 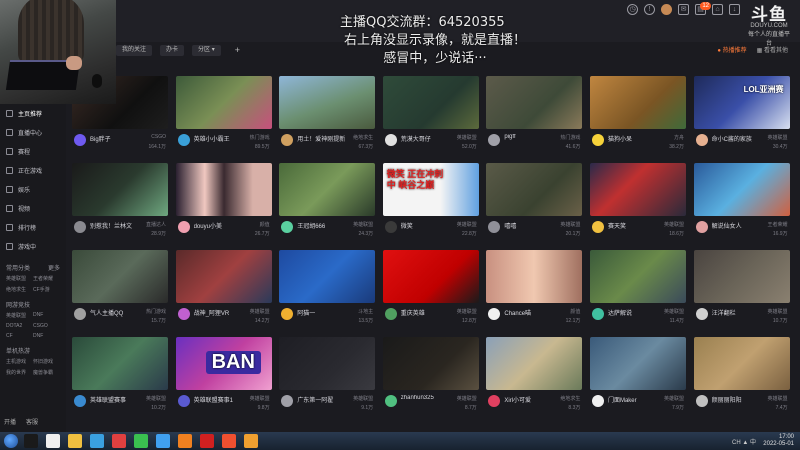 I want to click on sidebar-item-entertainment: 娱乐, so click(x=33, y=189).